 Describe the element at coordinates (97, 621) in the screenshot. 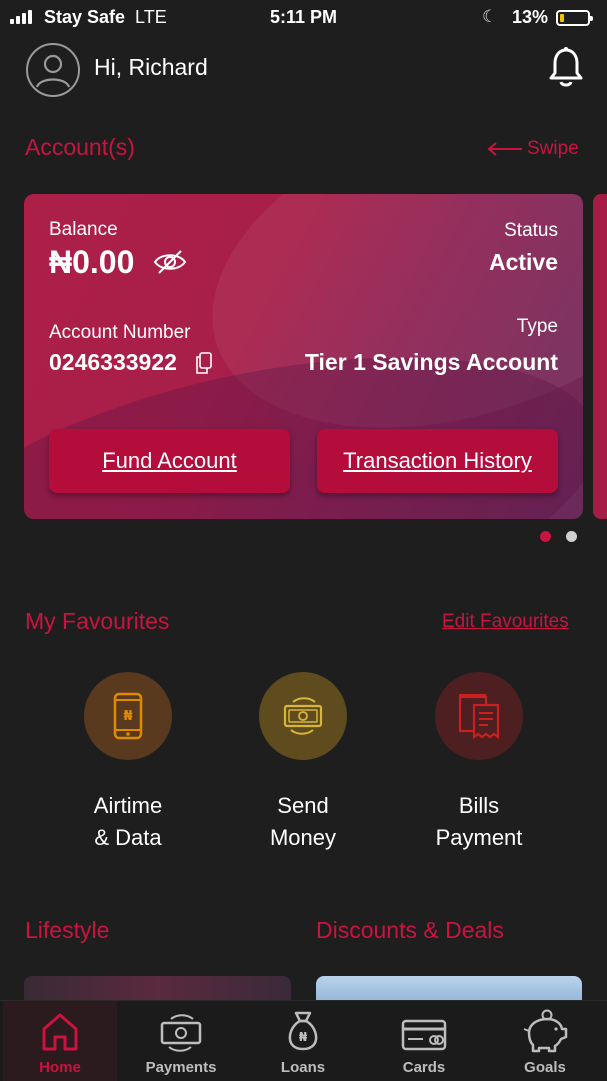

I see `favourites-title: My Favourites` at that location.